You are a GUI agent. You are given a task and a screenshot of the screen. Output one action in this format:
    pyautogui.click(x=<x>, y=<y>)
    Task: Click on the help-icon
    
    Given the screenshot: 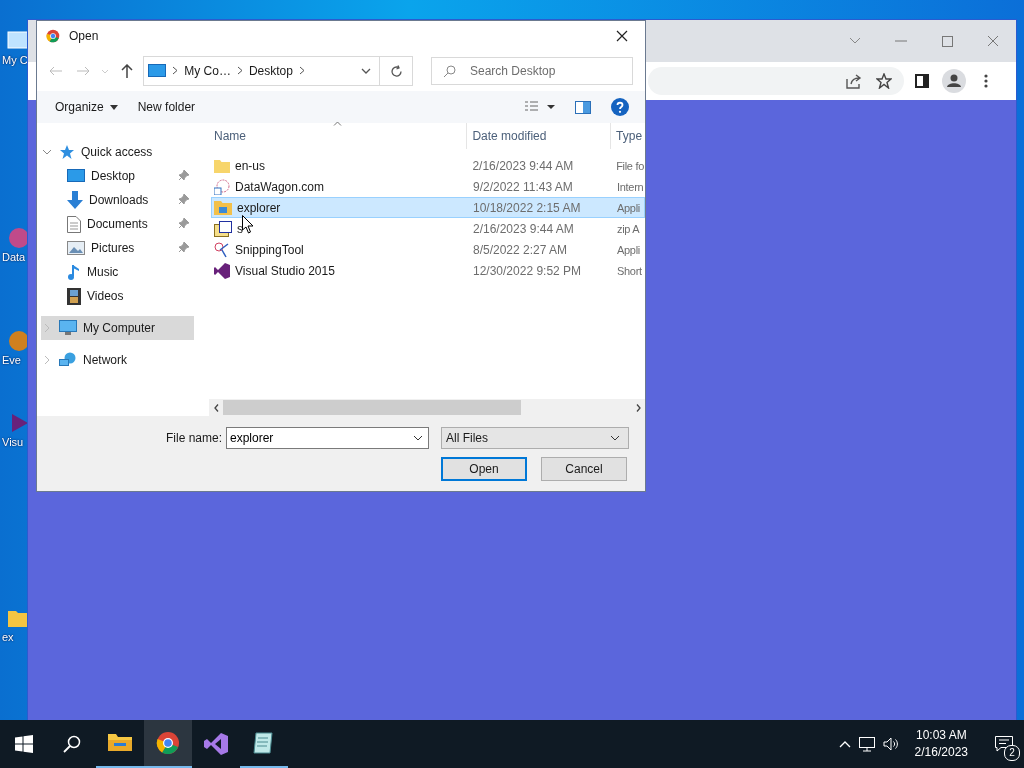 What is the action you would take?
    pyautogui.click(x=620, y=107)
    